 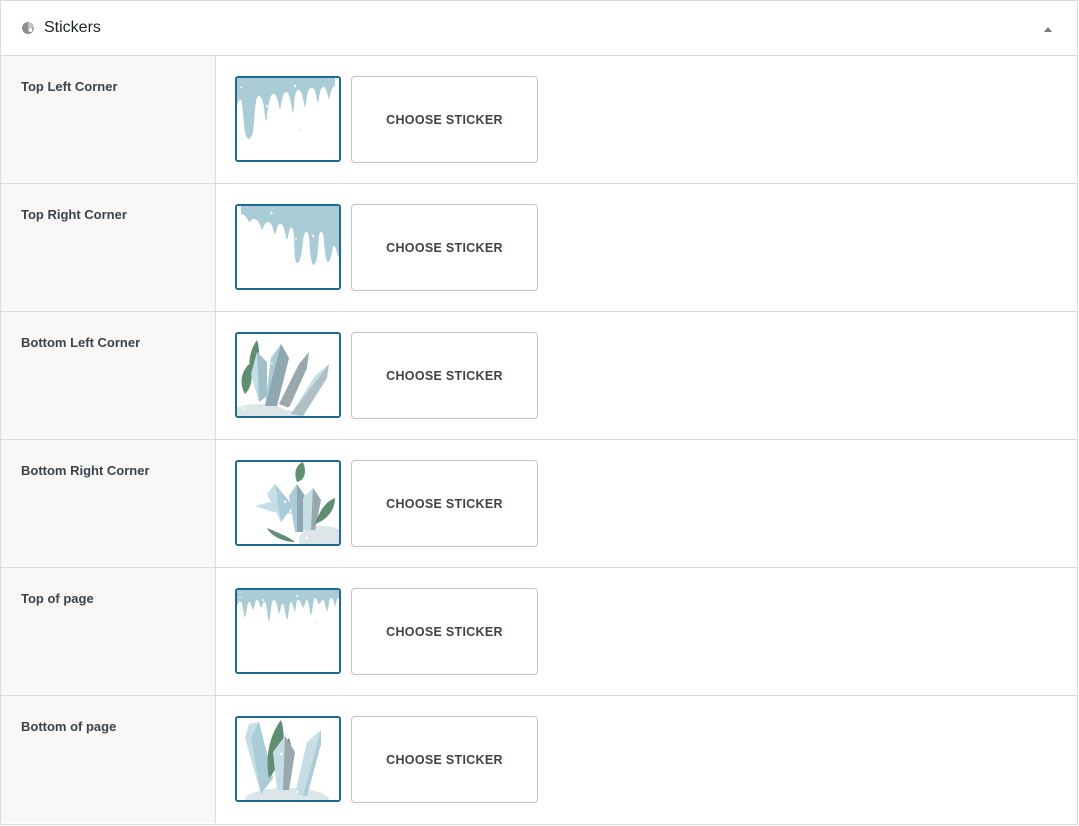 I want to click on palette-icon, so click(x=28, y=28).